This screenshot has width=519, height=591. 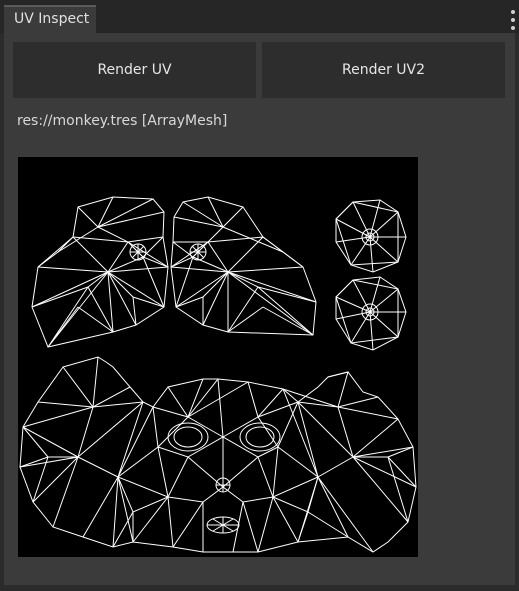 I want to click on resource-path-label: res://monkey.tres [ArrayMesh], so click(x=122, y=121).